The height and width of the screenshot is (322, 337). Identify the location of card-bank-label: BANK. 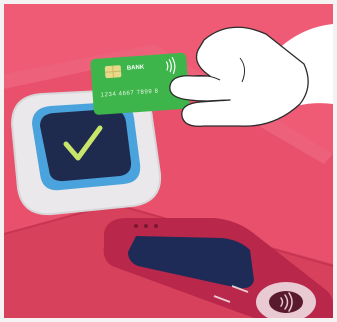
(136, 67).